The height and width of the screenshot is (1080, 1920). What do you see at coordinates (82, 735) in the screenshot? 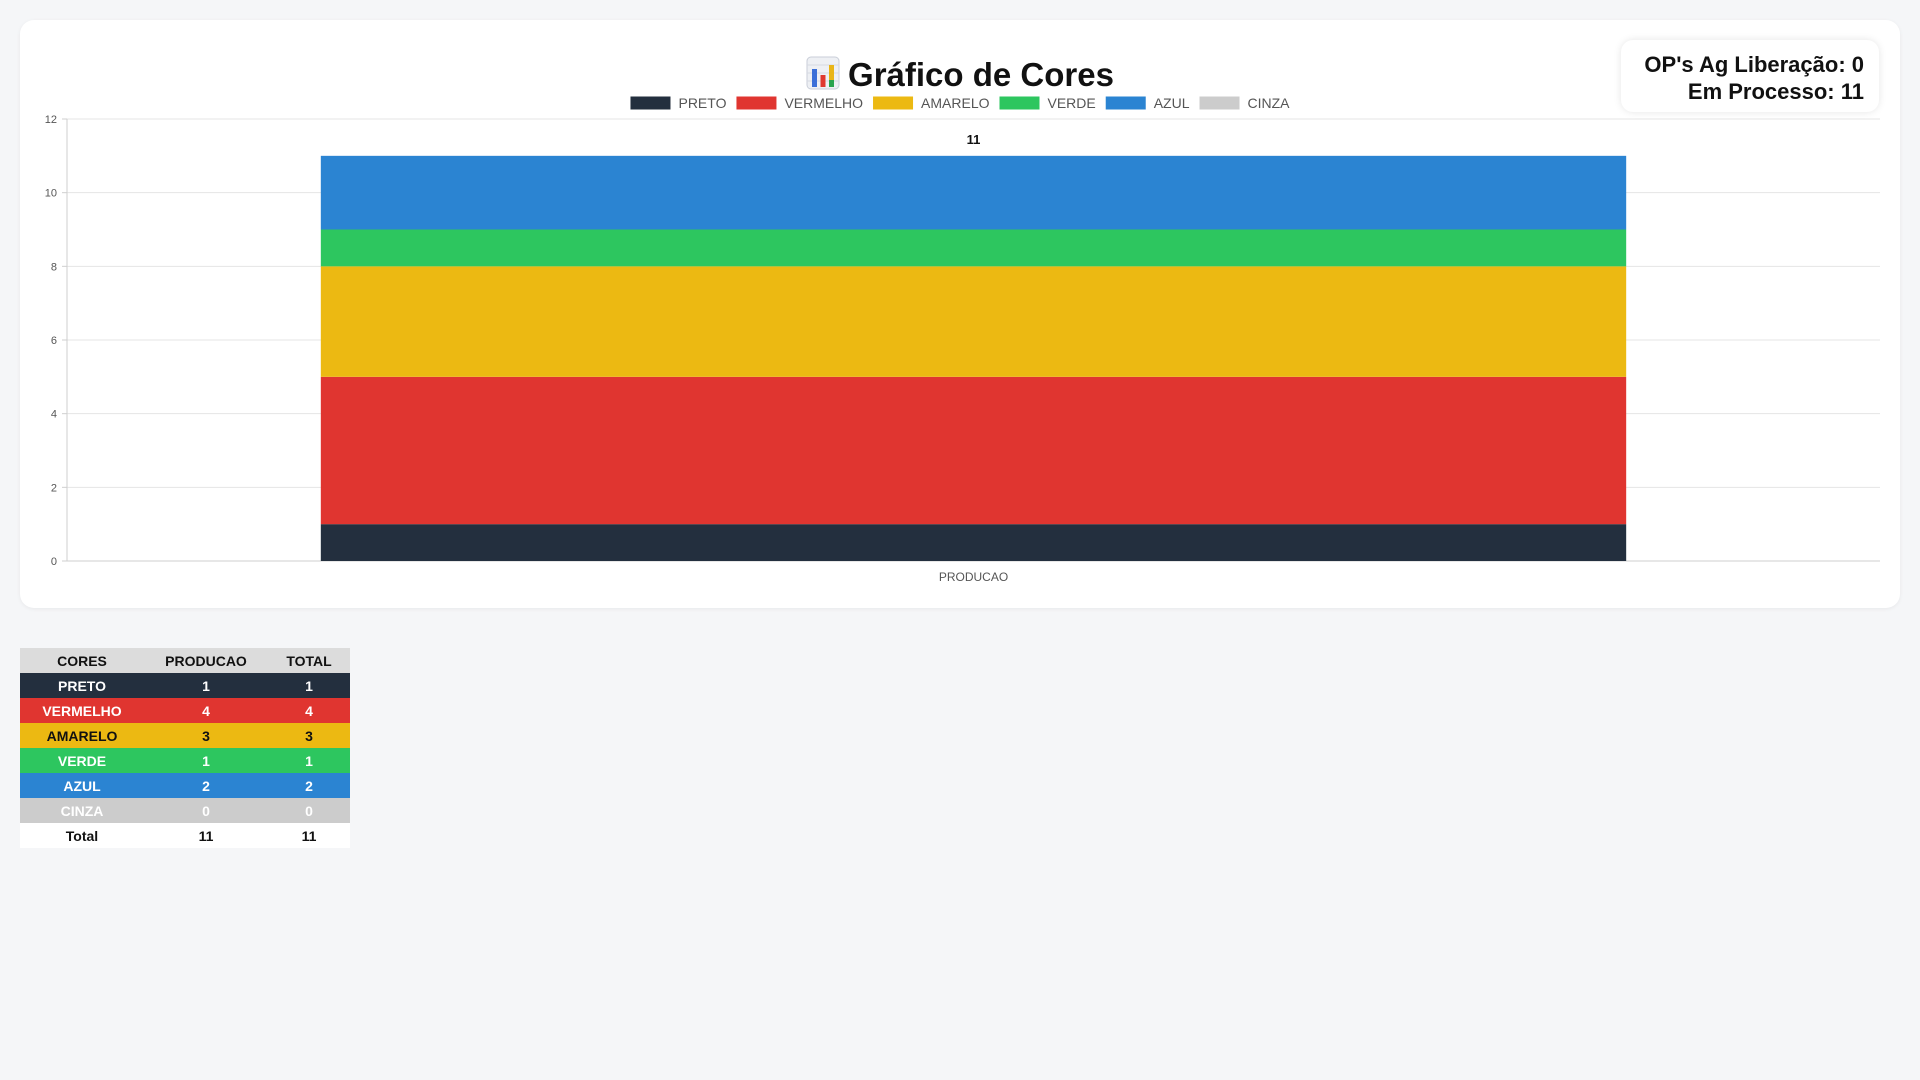
I see `cell-cor: AMARELO` at bounding box center [82, 735].